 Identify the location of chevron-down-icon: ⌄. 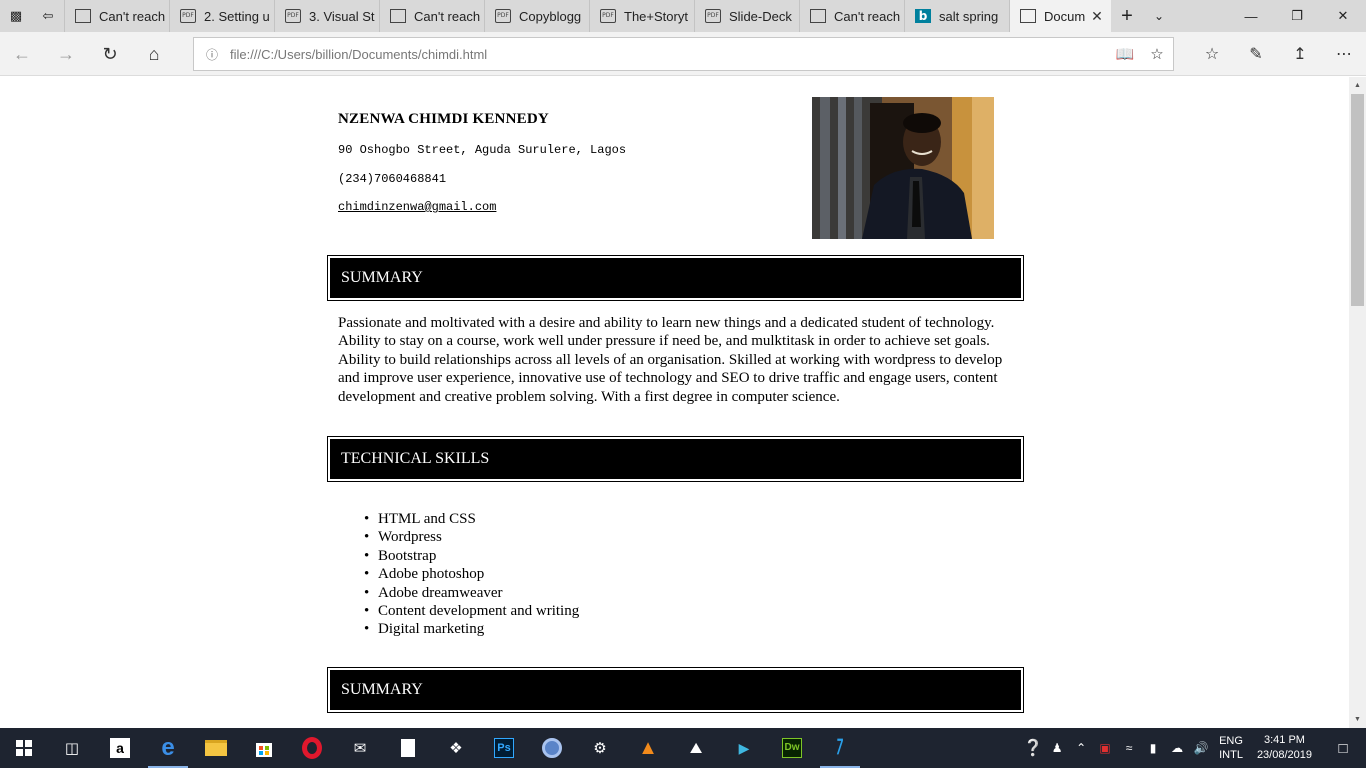
(1159, 16).